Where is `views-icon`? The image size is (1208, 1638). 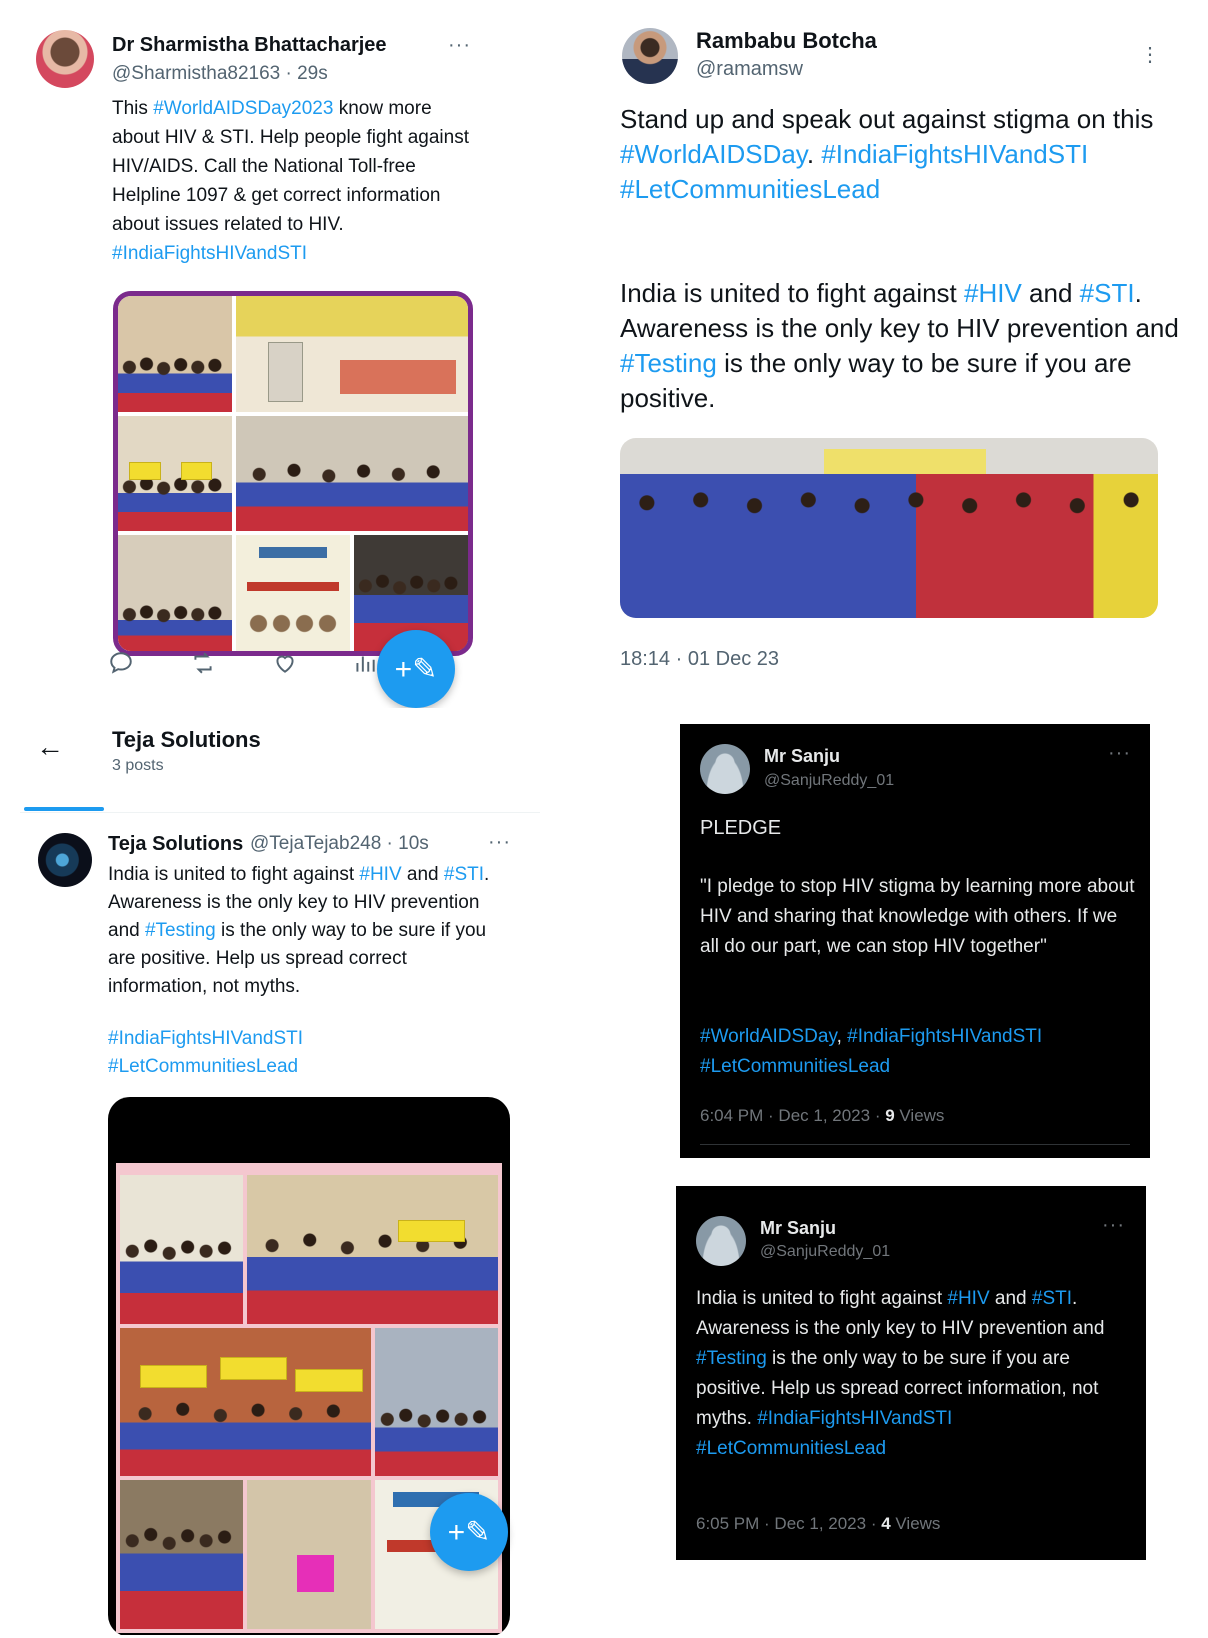 views-icon is located at coordinates (365, 663).